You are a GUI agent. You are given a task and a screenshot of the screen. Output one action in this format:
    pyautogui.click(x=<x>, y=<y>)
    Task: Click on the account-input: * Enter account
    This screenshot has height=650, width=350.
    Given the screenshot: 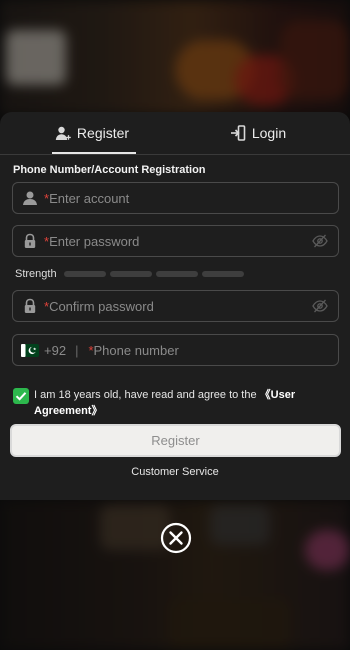 What is the action you would take?
    pyautogui.click(x=175, y=198)
    